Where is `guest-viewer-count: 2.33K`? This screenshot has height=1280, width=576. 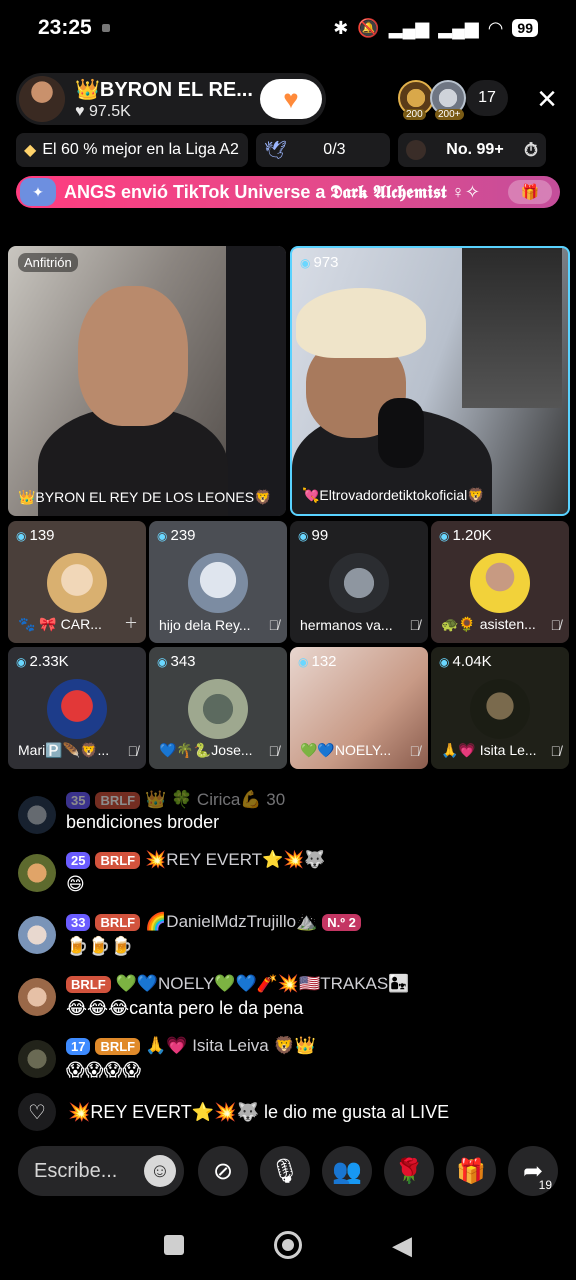
guest-viewer-count: 2.33K is located at coordinates (42, 661).